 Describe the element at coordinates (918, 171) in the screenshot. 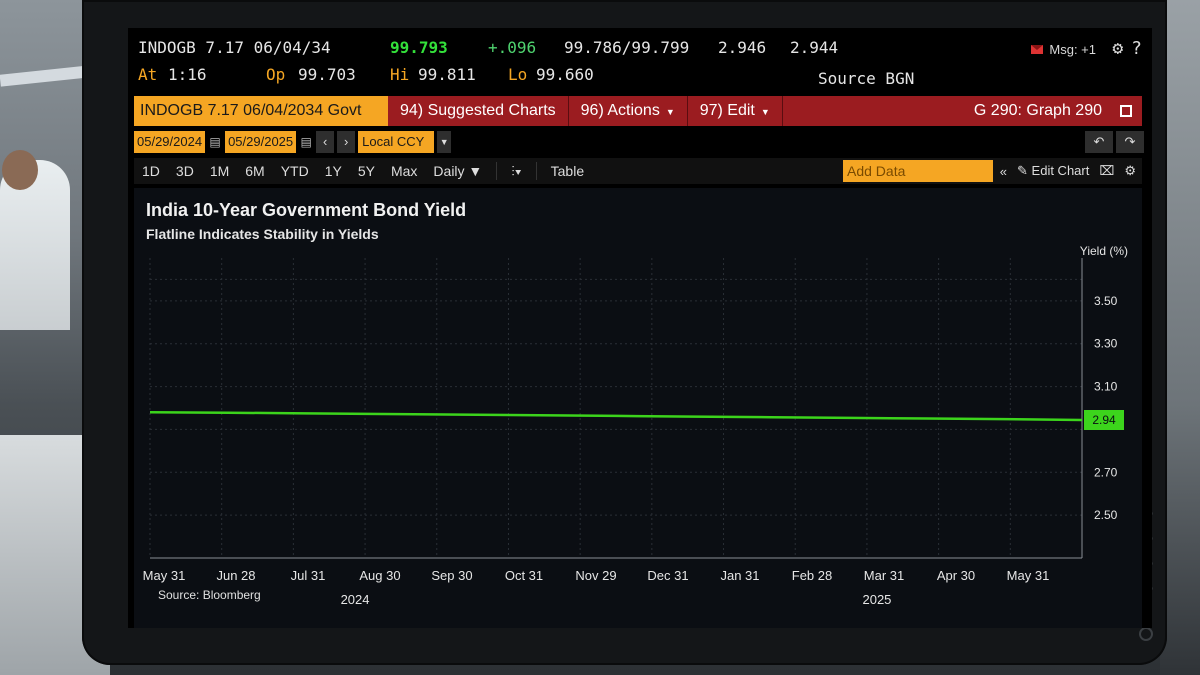

I see `add-data-input: Add Data` at that location.